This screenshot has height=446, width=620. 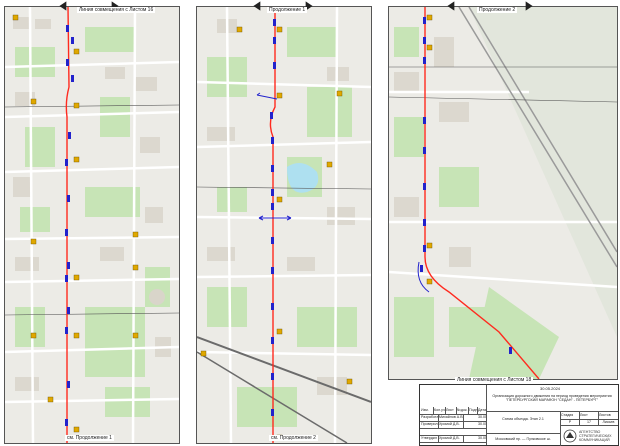 What do you see at coordinates (429, 438) in the screenshot?
I see `role: Утвердил` at bounding box center [429, 438].